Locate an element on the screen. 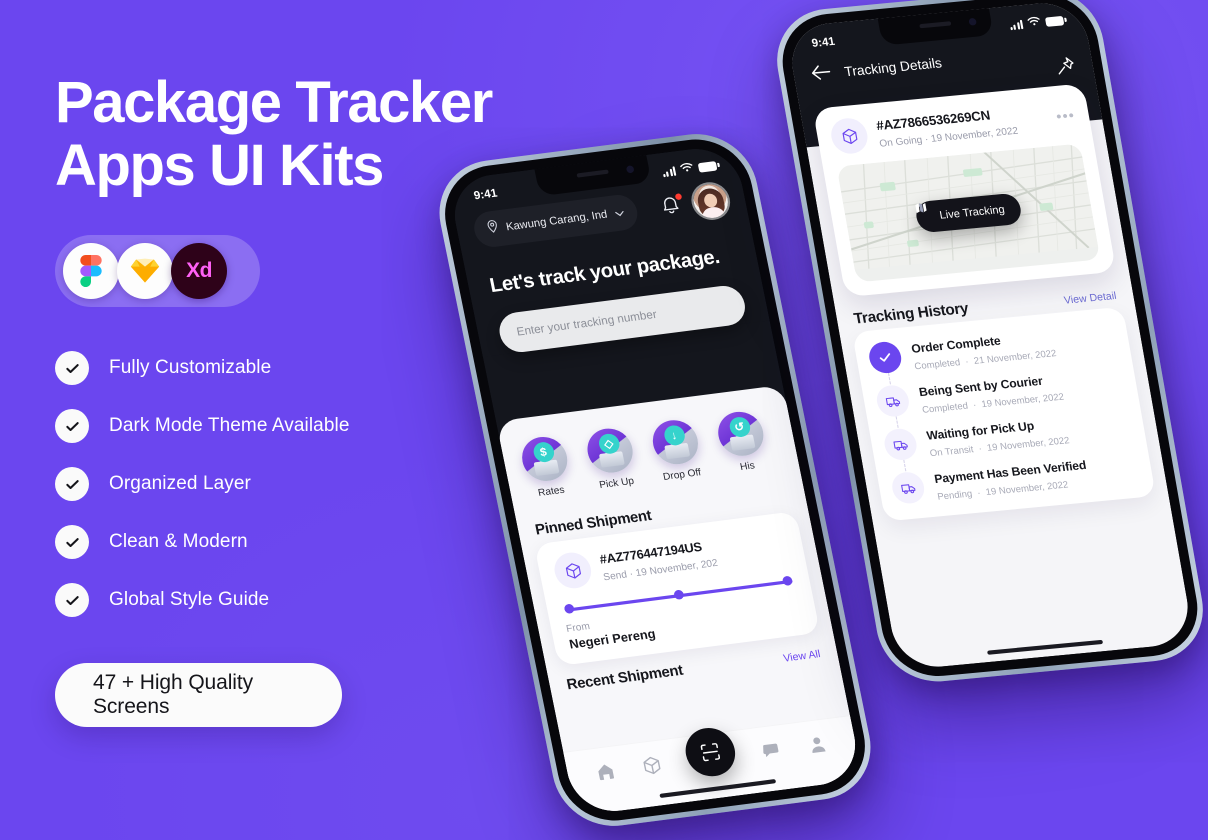 The height and width of the screenshot is (840, 1208). home-icon is located at coordinates (606, 773).